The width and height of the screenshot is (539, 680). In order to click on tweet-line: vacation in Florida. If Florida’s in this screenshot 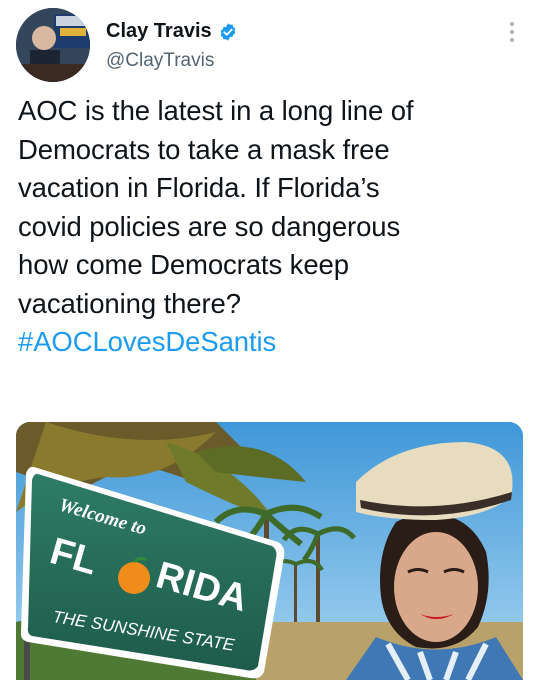, I will do `click(199, 187)`.